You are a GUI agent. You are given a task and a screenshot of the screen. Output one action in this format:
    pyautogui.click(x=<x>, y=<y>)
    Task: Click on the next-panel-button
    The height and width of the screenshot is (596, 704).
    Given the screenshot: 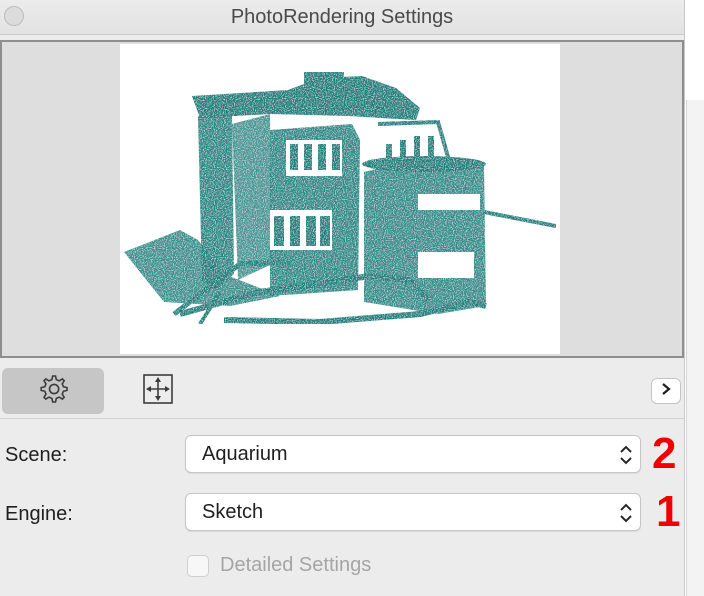 What is the action you would take?
    pyautogui.click(x=666, y=391)
    